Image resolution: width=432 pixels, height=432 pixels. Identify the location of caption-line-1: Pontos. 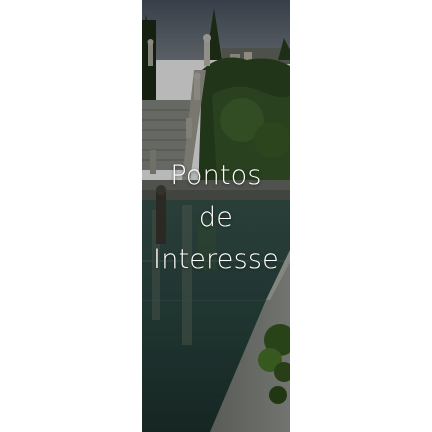
(216, 175).